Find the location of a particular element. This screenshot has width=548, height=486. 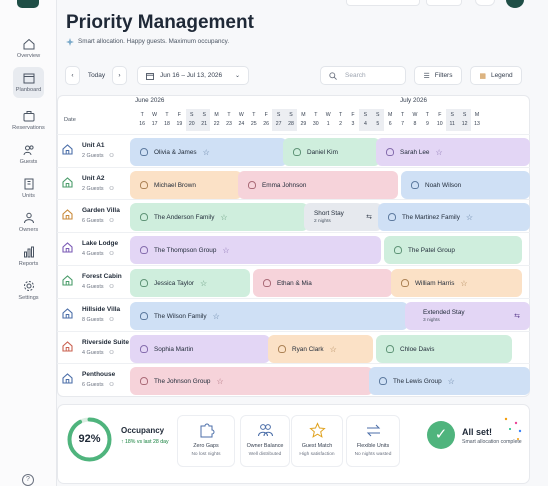

sidebar-item-owners: Owners is located at coordinates (28, 222).